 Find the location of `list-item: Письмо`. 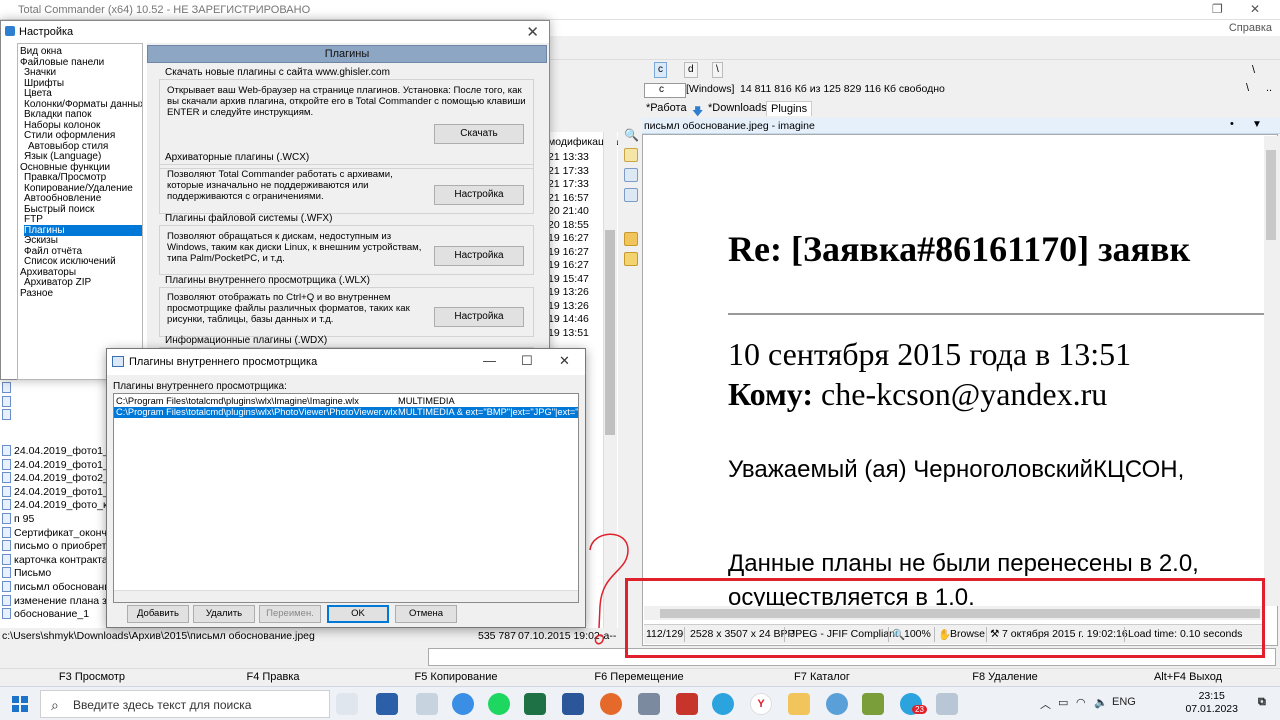

list-item: Письмо is located at coordinates (26, 574).